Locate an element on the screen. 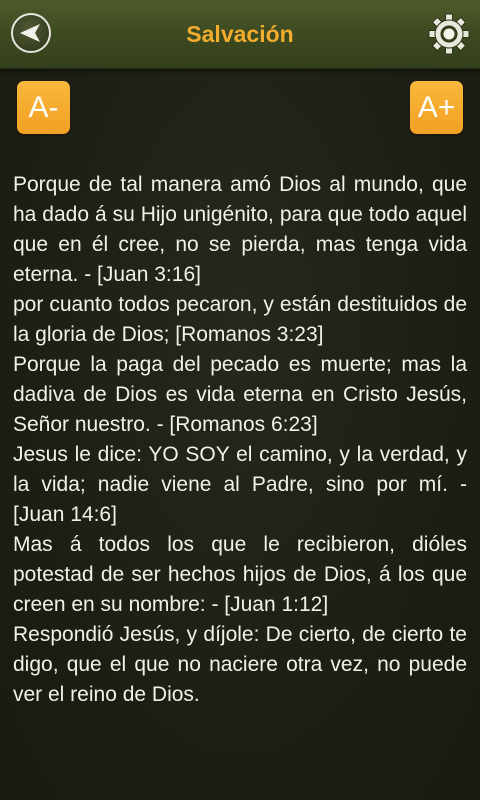 The width and height of the screenshot is (480, 800). decrease-font-button: A- is located at coordinates (43, 107).